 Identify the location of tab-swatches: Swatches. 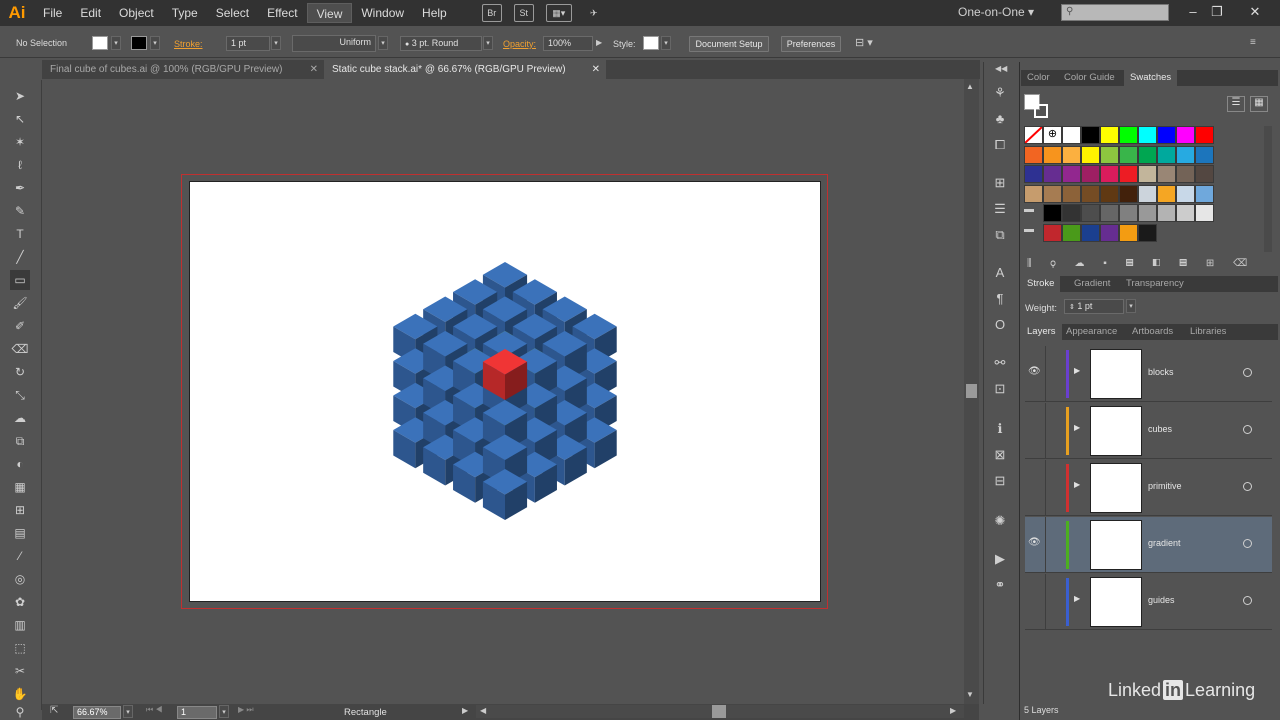
(1151, 78).